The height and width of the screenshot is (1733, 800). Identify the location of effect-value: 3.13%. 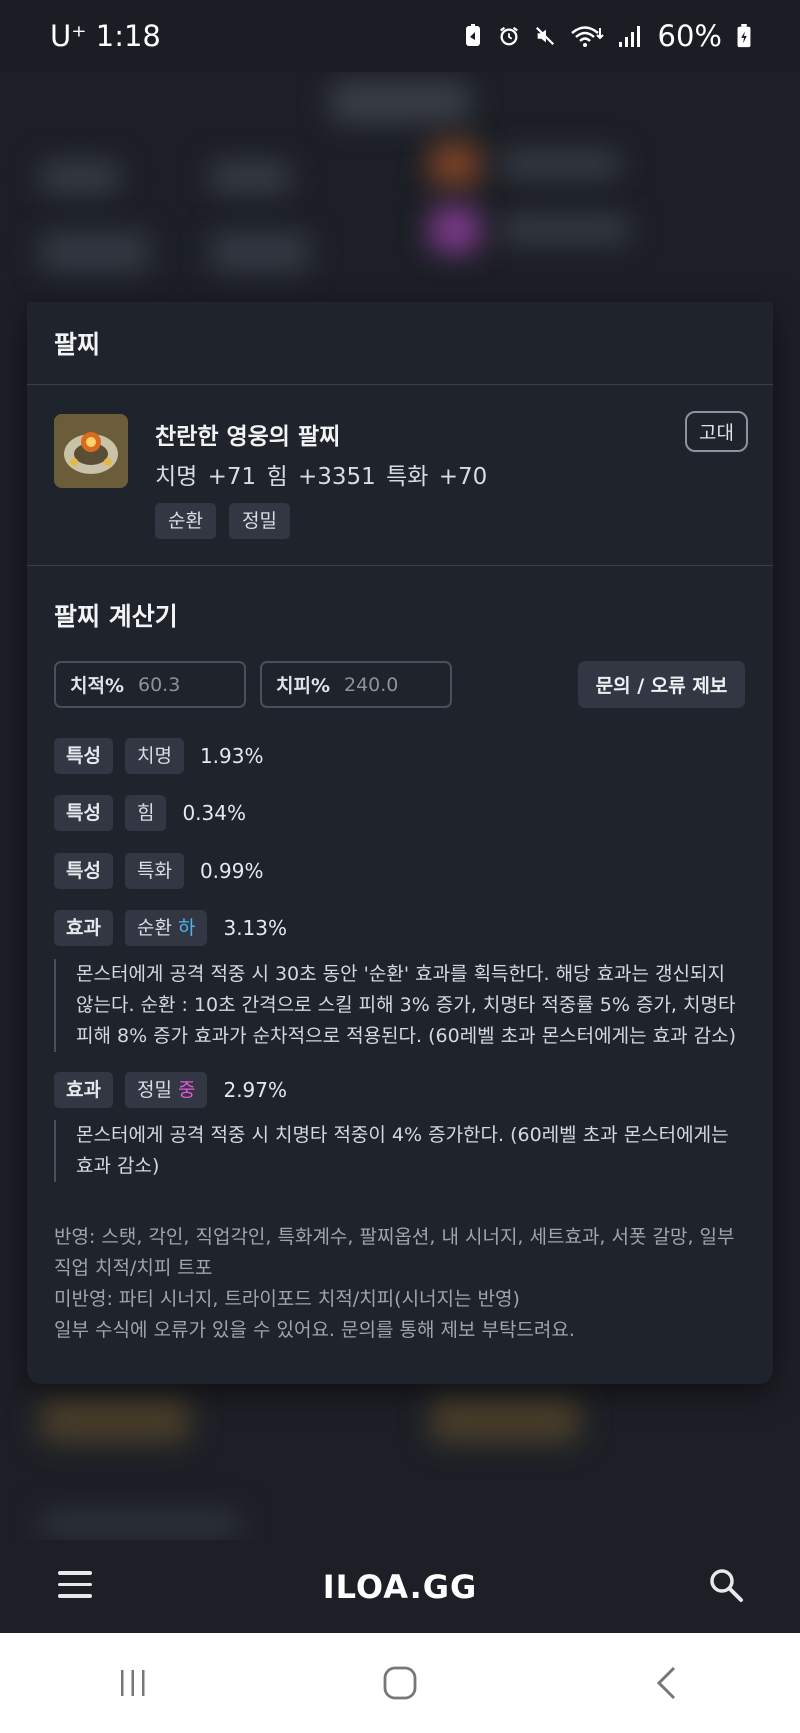
(255, 928).